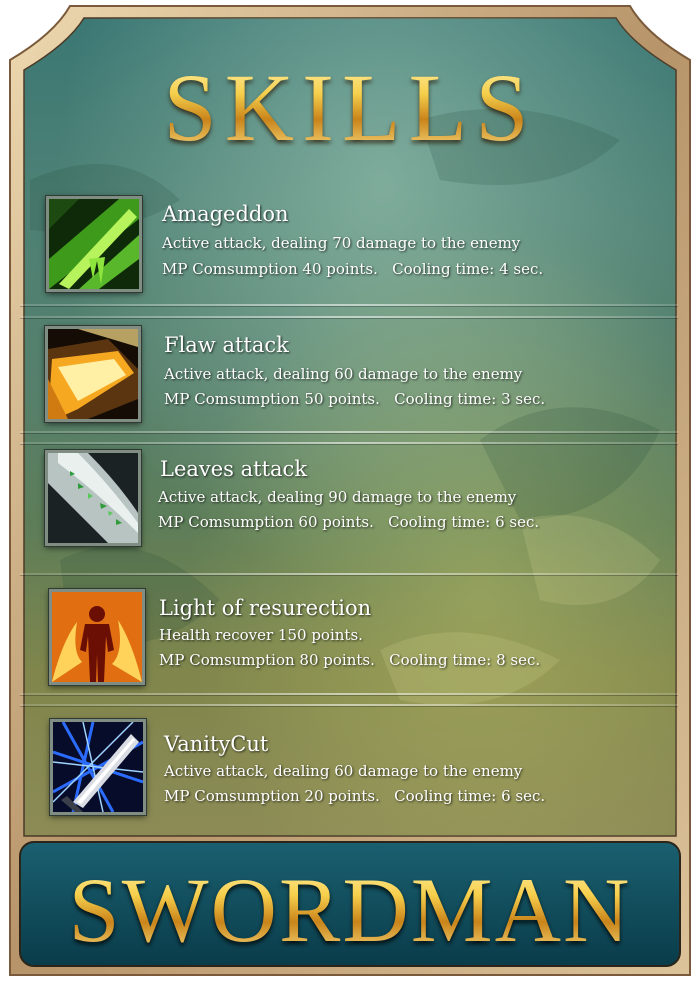 This screenshot has height=981, width=700. I want to click on skill-name: VanityCut, so click(216, 744).